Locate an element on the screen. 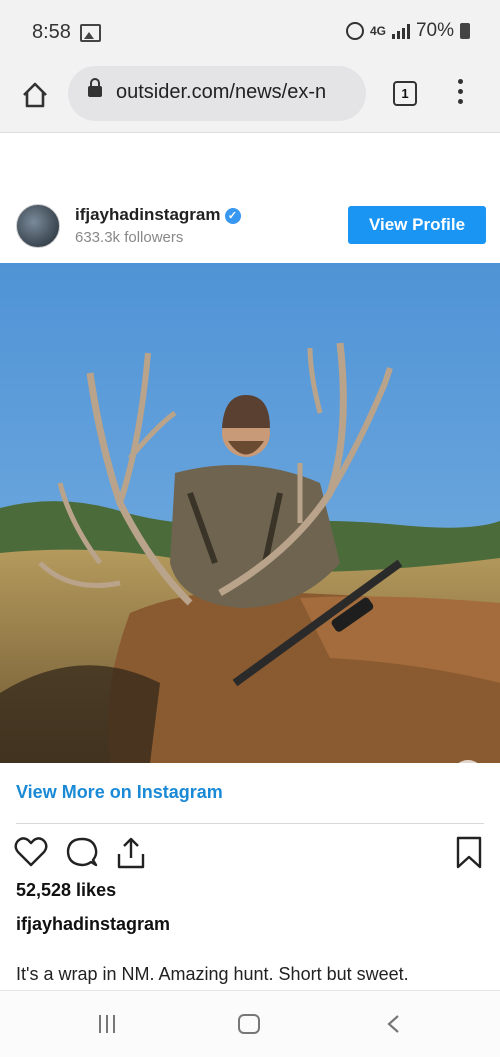 This screenshot has height=1057, width=500. share-icon is located at coordinates (131, 853).